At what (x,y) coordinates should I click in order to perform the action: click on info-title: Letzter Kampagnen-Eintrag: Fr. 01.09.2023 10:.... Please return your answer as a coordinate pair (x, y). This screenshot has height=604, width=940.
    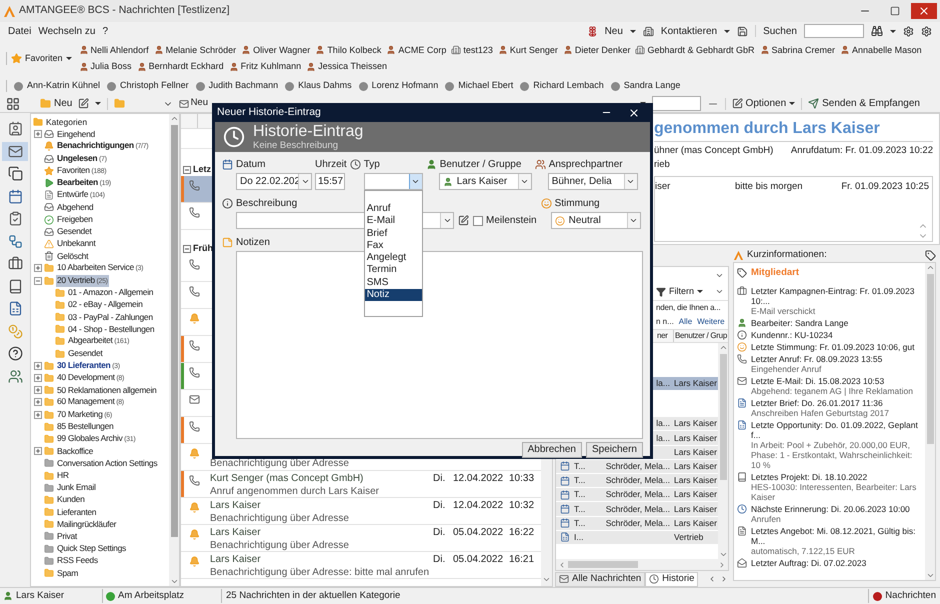
    Looking at the image, I should click on (833, 296).